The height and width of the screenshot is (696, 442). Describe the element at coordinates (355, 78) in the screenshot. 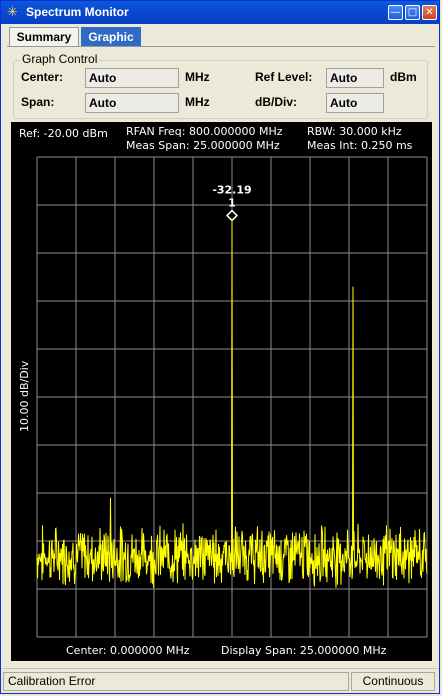

I see `ref-level-field: Auto` at that location.